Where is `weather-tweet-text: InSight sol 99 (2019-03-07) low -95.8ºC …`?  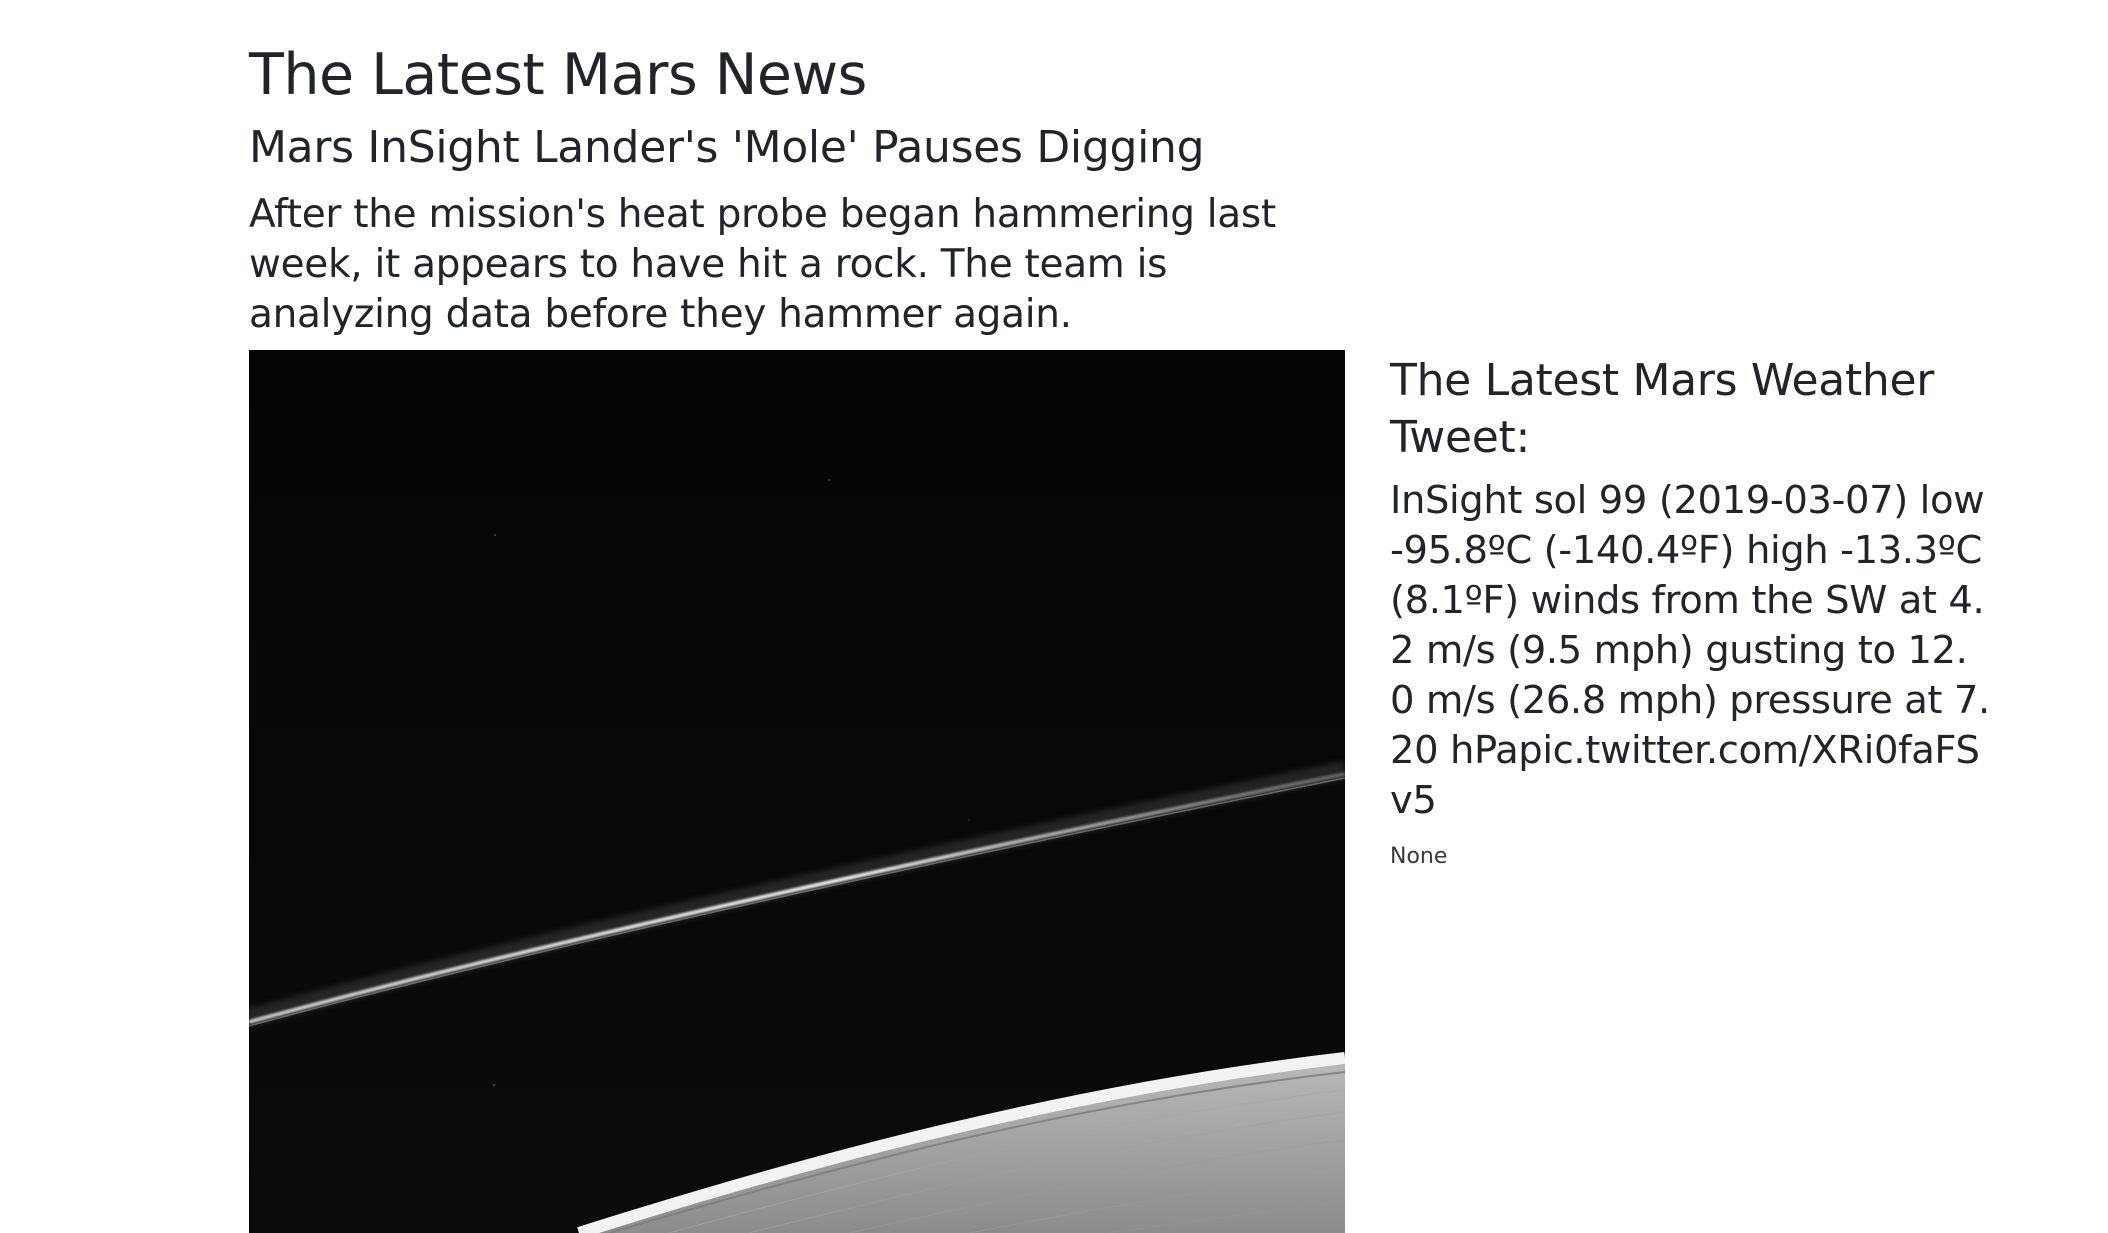 weather-tweet-text: InSight sol 99 (2019-03-07) low -95.8ºC … is located at coordinates (1690, 650).